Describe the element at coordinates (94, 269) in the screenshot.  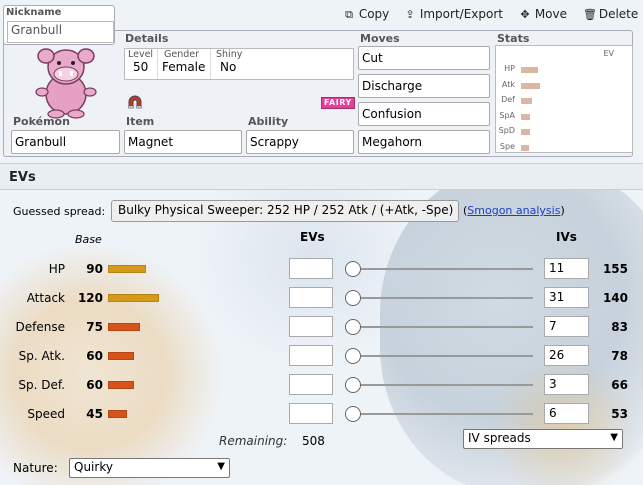
I see `hp-base-value: 90` at that location.